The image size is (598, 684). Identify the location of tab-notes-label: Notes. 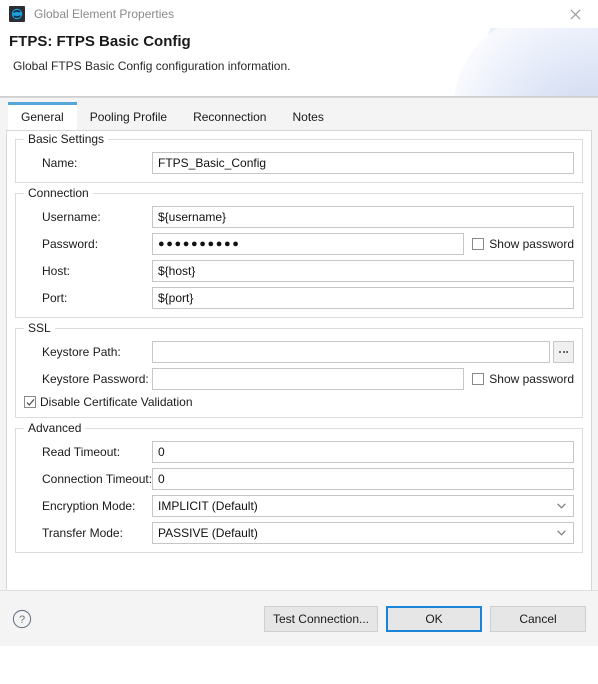
(308, 117).